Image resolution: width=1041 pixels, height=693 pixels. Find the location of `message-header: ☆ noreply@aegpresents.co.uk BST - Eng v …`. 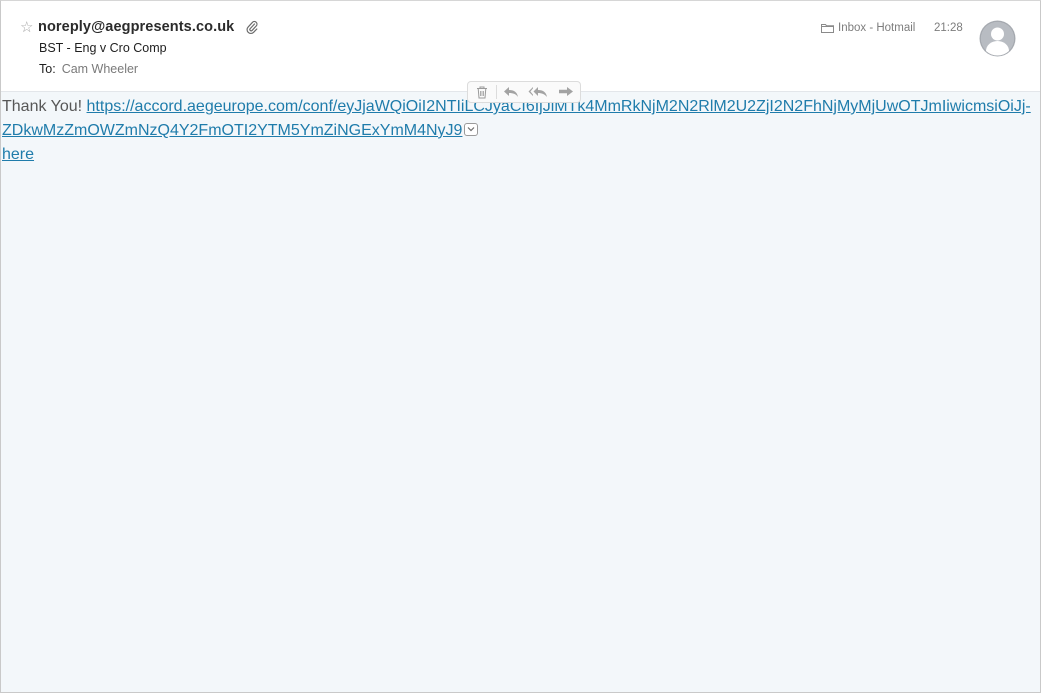

message-header: ☆ noreply@aegpresents.co.uk BST - Eng v … is located at coordinates (520, 46).